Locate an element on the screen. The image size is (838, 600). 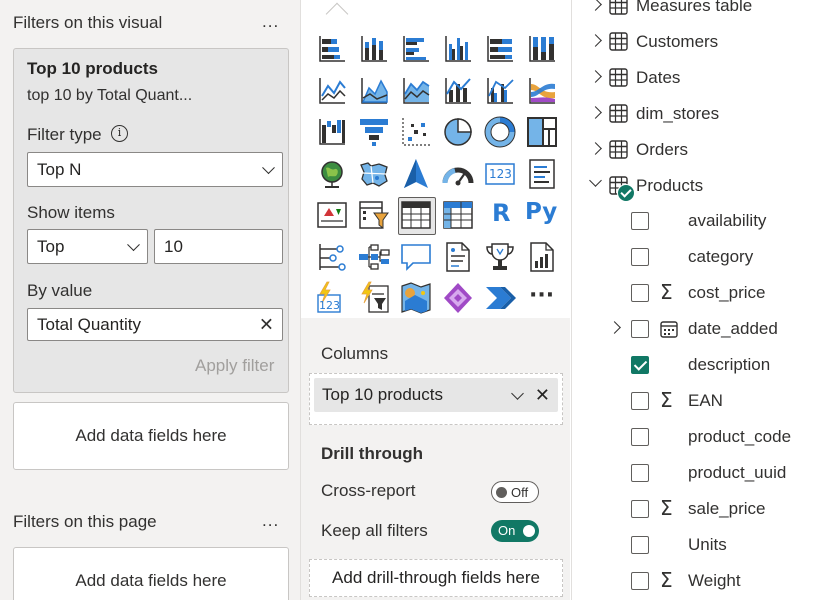
field-row-description: description is located at coordinates (705, 365).